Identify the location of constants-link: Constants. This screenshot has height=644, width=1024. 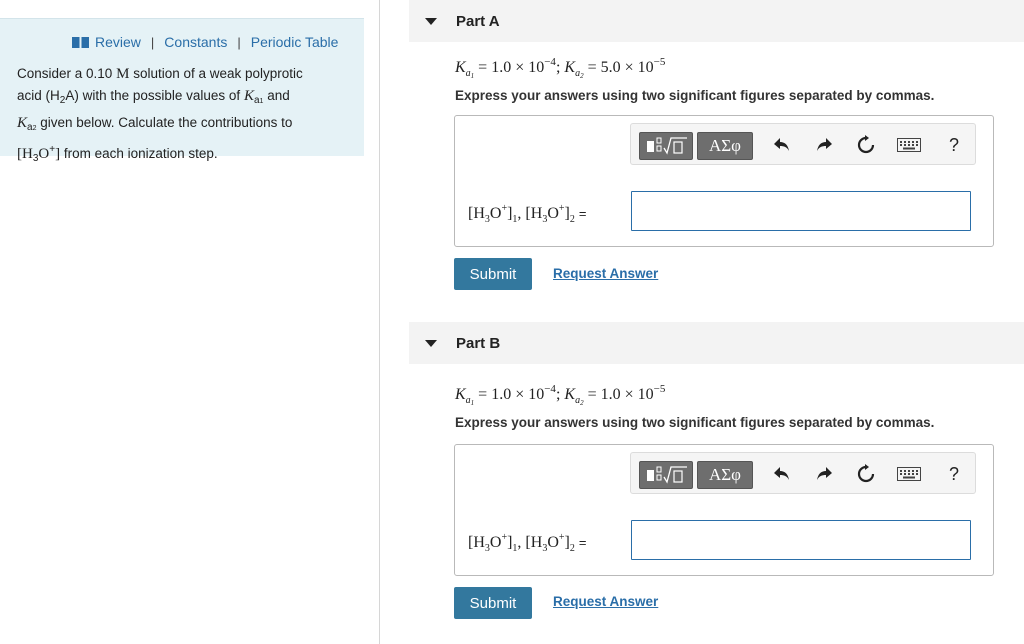
(195, 42).